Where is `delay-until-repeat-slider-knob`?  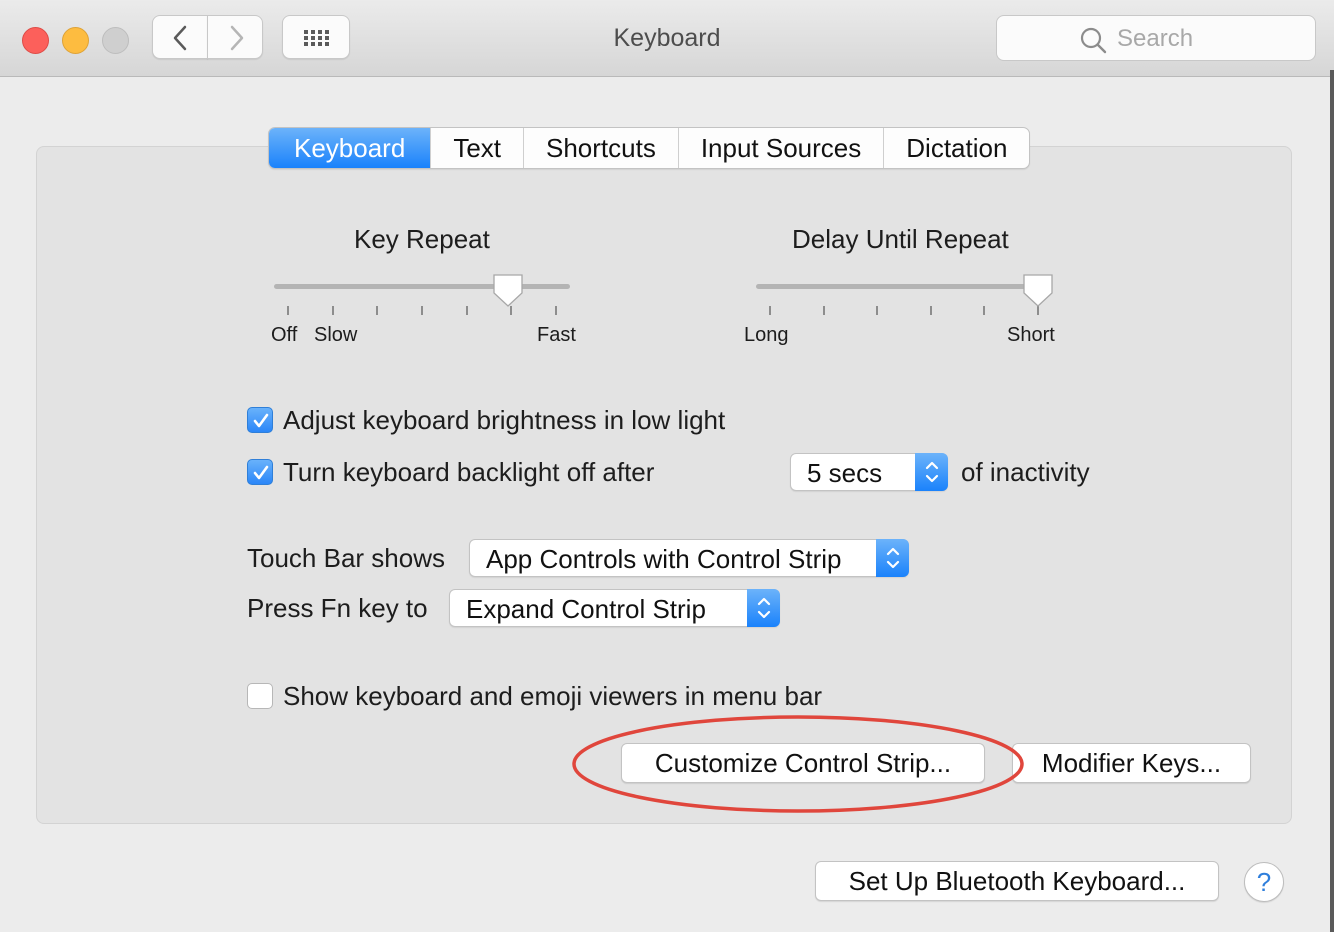
delay-until-repeat-slider-knob is located at coordinates (1038, 291).